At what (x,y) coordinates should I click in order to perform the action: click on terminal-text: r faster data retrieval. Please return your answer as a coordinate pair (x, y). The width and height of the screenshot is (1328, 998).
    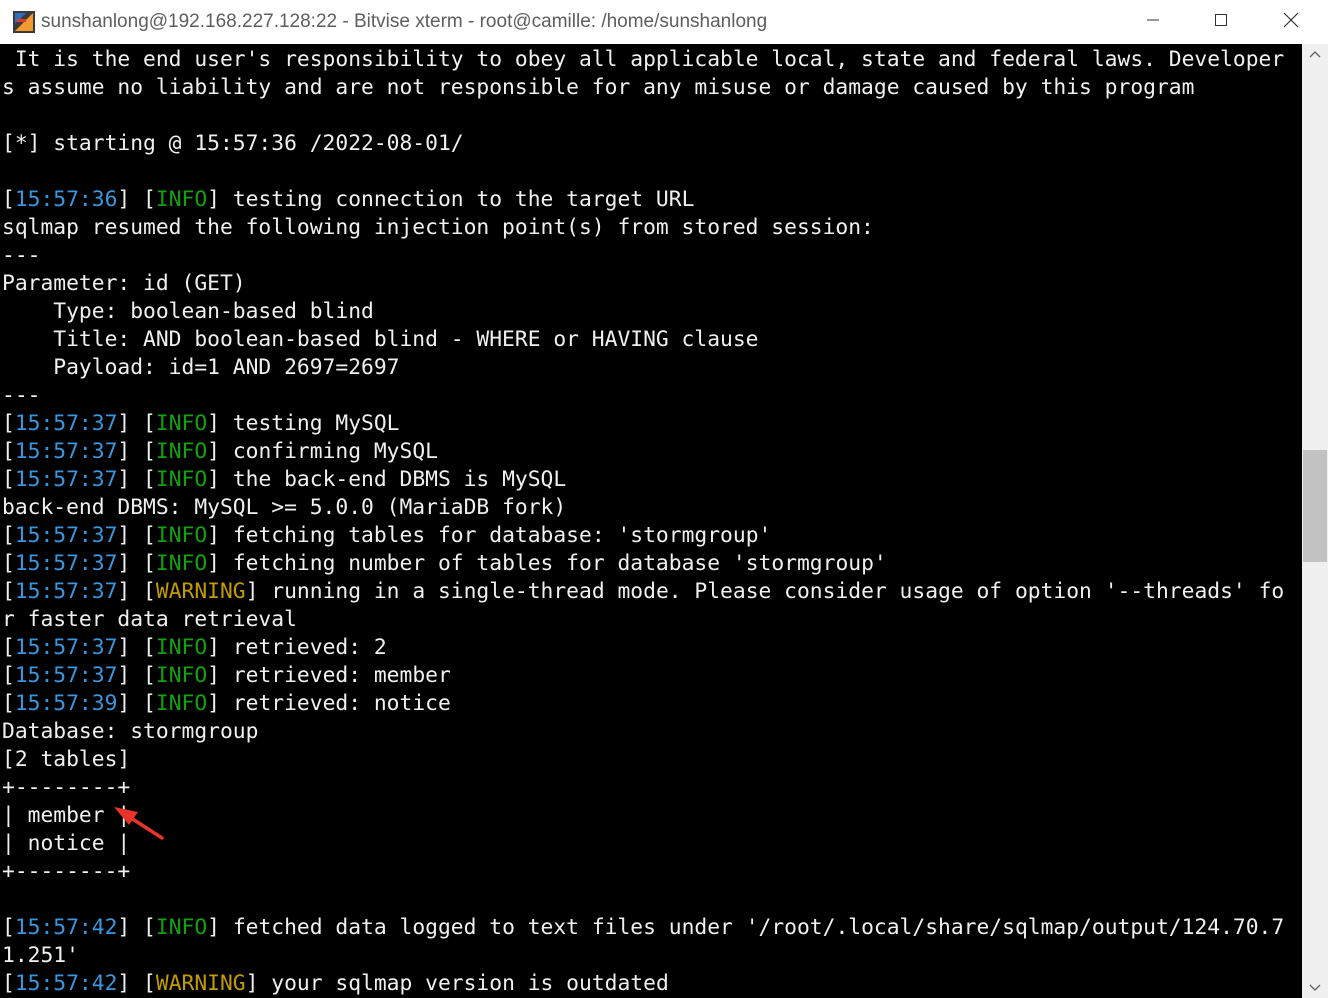
    Looking at the image, I should click on (149, 619).